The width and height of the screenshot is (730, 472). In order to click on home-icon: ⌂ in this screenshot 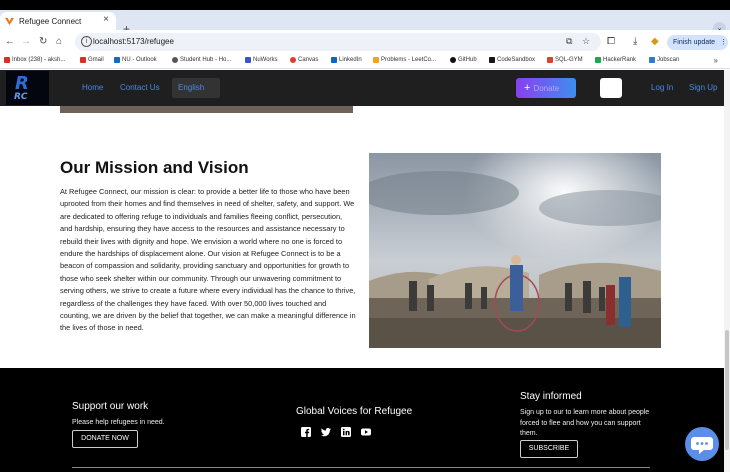, I will do `click(59, 42)`.